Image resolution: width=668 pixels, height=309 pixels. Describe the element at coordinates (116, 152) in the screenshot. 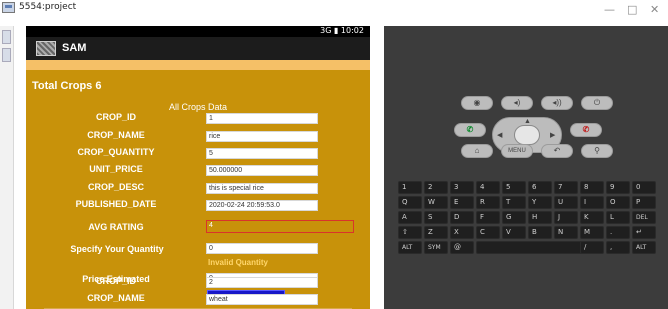

I see `crop-quantity-label: CROP_QUANTITY` at that location.